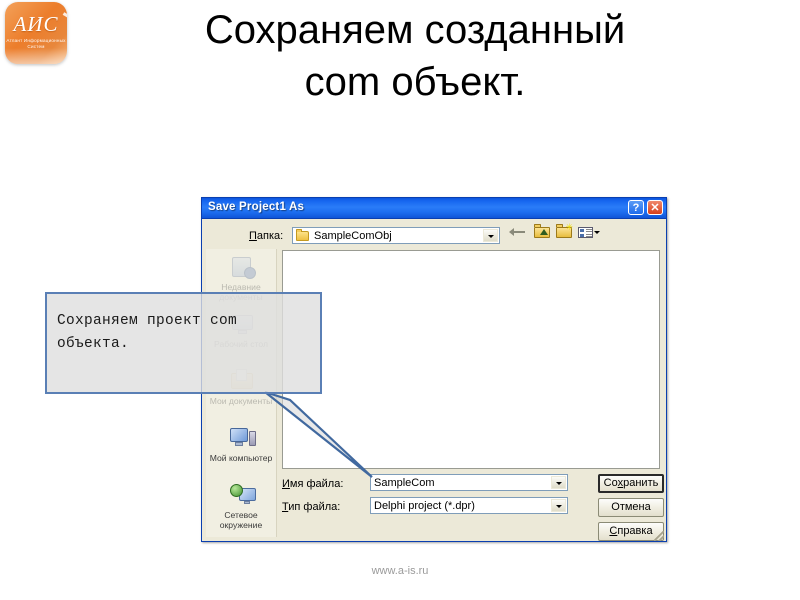 This screenshot has width=800, height=600. I want to click on recent-documents-icon, so click(243, 267).